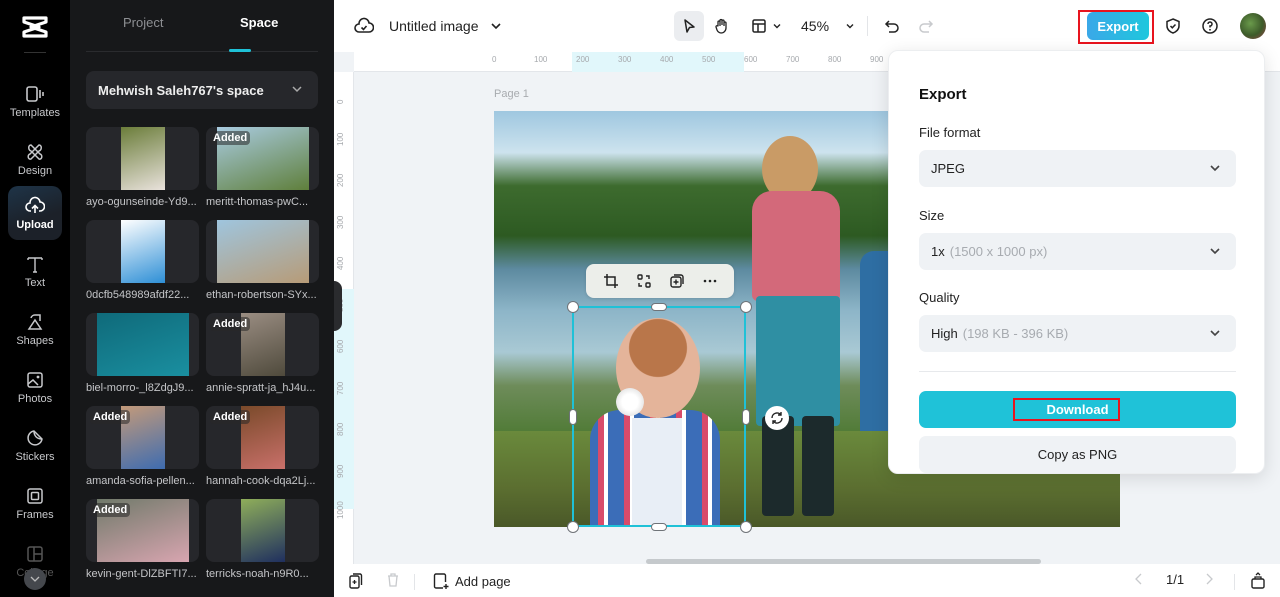  I want to click on select-tool-button, so click(689, 26).